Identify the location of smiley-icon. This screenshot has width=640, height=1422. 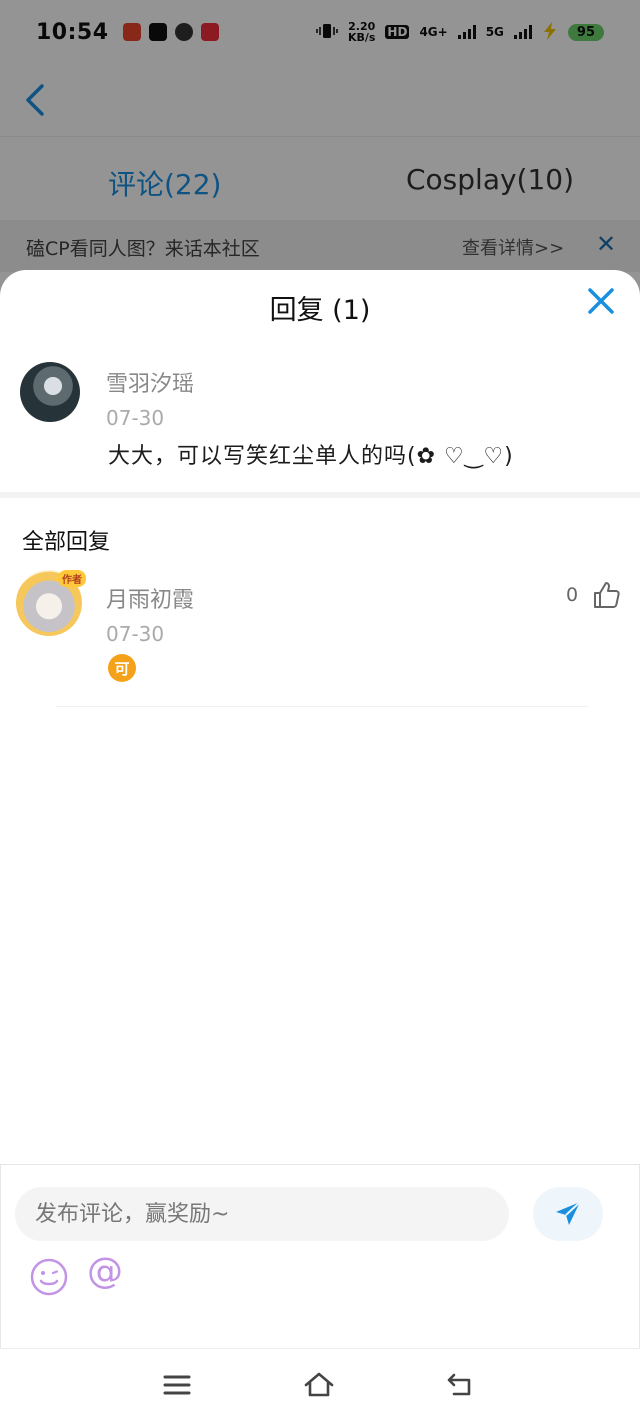
(49, 1277).